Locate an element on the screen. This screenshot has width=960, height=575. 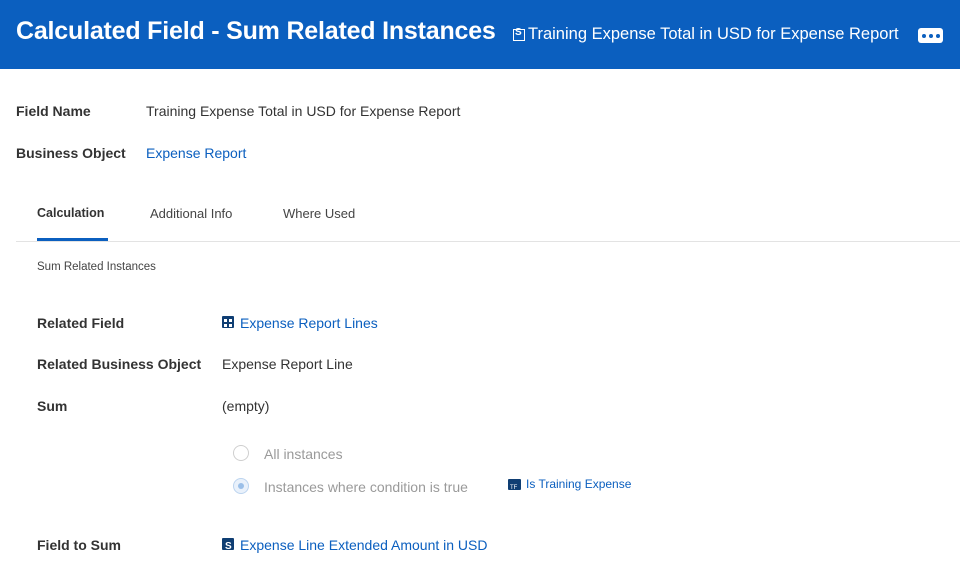
related-field-label: Related Field is located at coordinates (81, 323).